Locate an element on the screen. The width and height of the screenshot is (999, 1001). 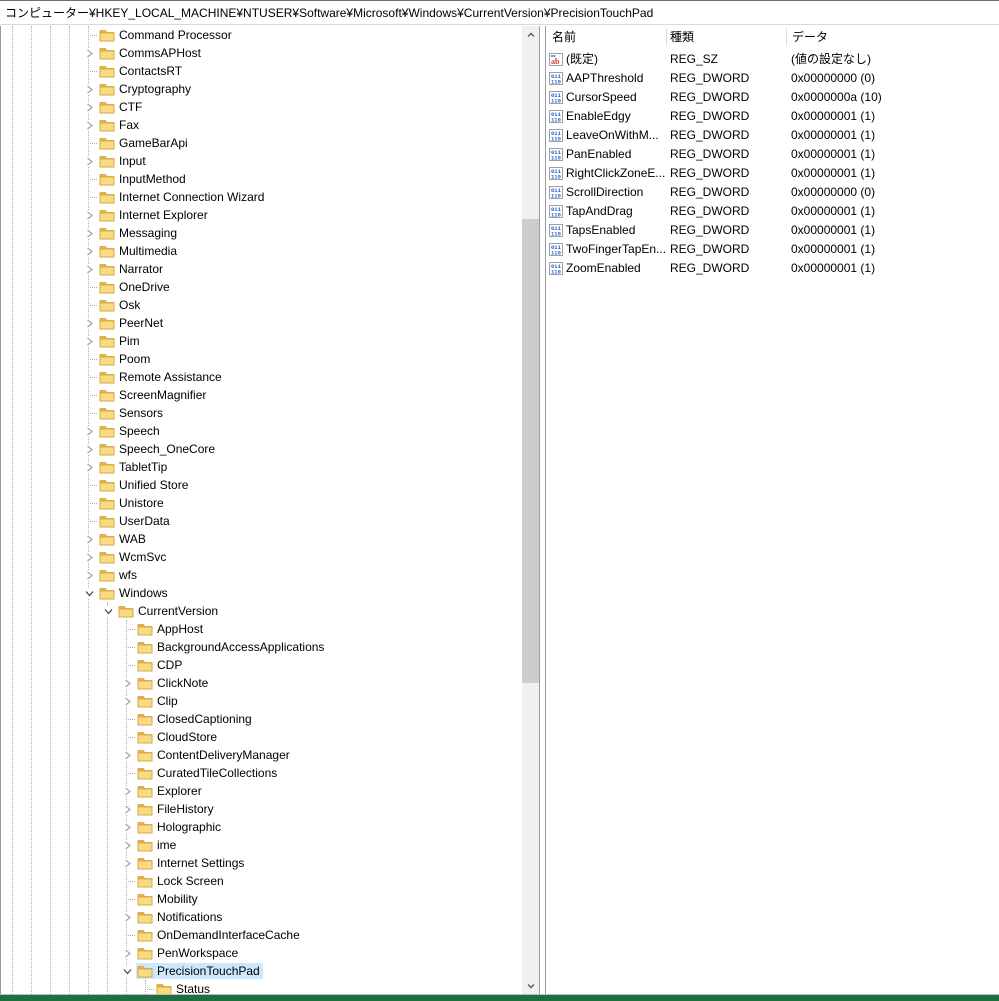
tree-item-content: PeerNet is located at coordinates (132, 323).